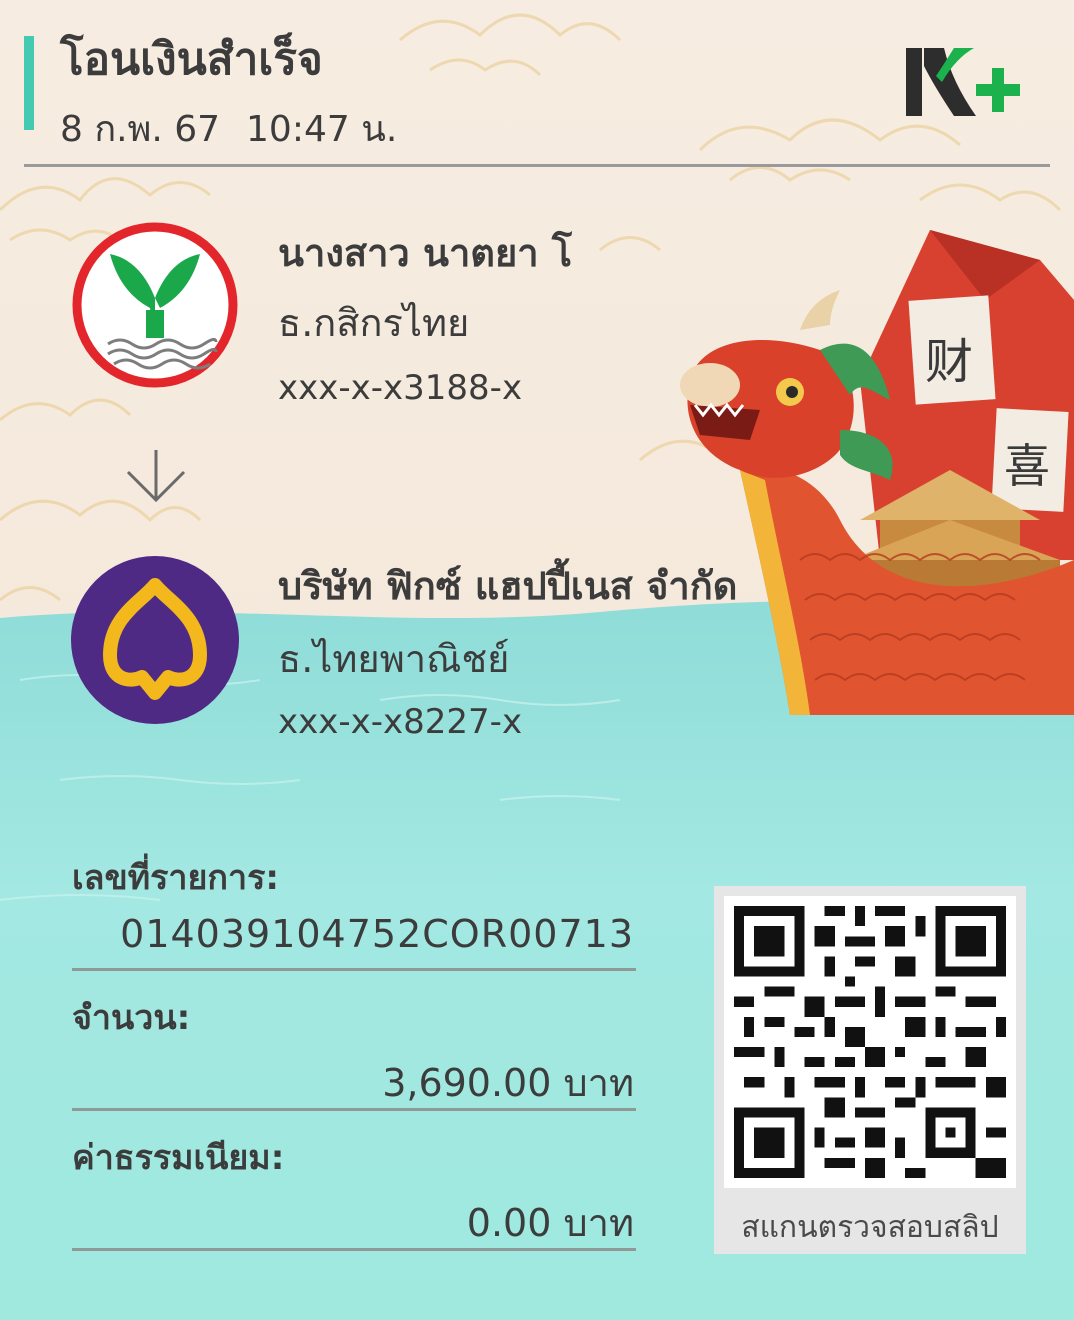 This screenshot has width=1074, height=1320. What do you see at coordinates (963, 82) in the screenshot?
I see `kplus-logo-icon` at bounding box center [963, 82].